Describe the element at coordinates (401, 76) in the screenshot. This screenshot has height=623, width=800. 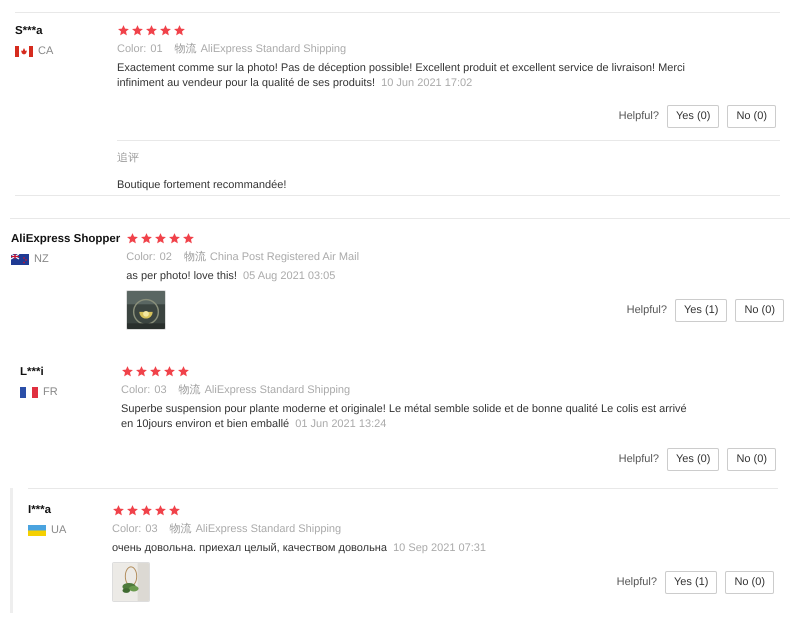
I see `review-text: Exactement comme sur la photo! Pas de déception possible! Excellent produit et excellent service de livraison! Merci infiniment au vendeur pour la qualité de ses produits! 10 Jun 2021 17:02` at that location.